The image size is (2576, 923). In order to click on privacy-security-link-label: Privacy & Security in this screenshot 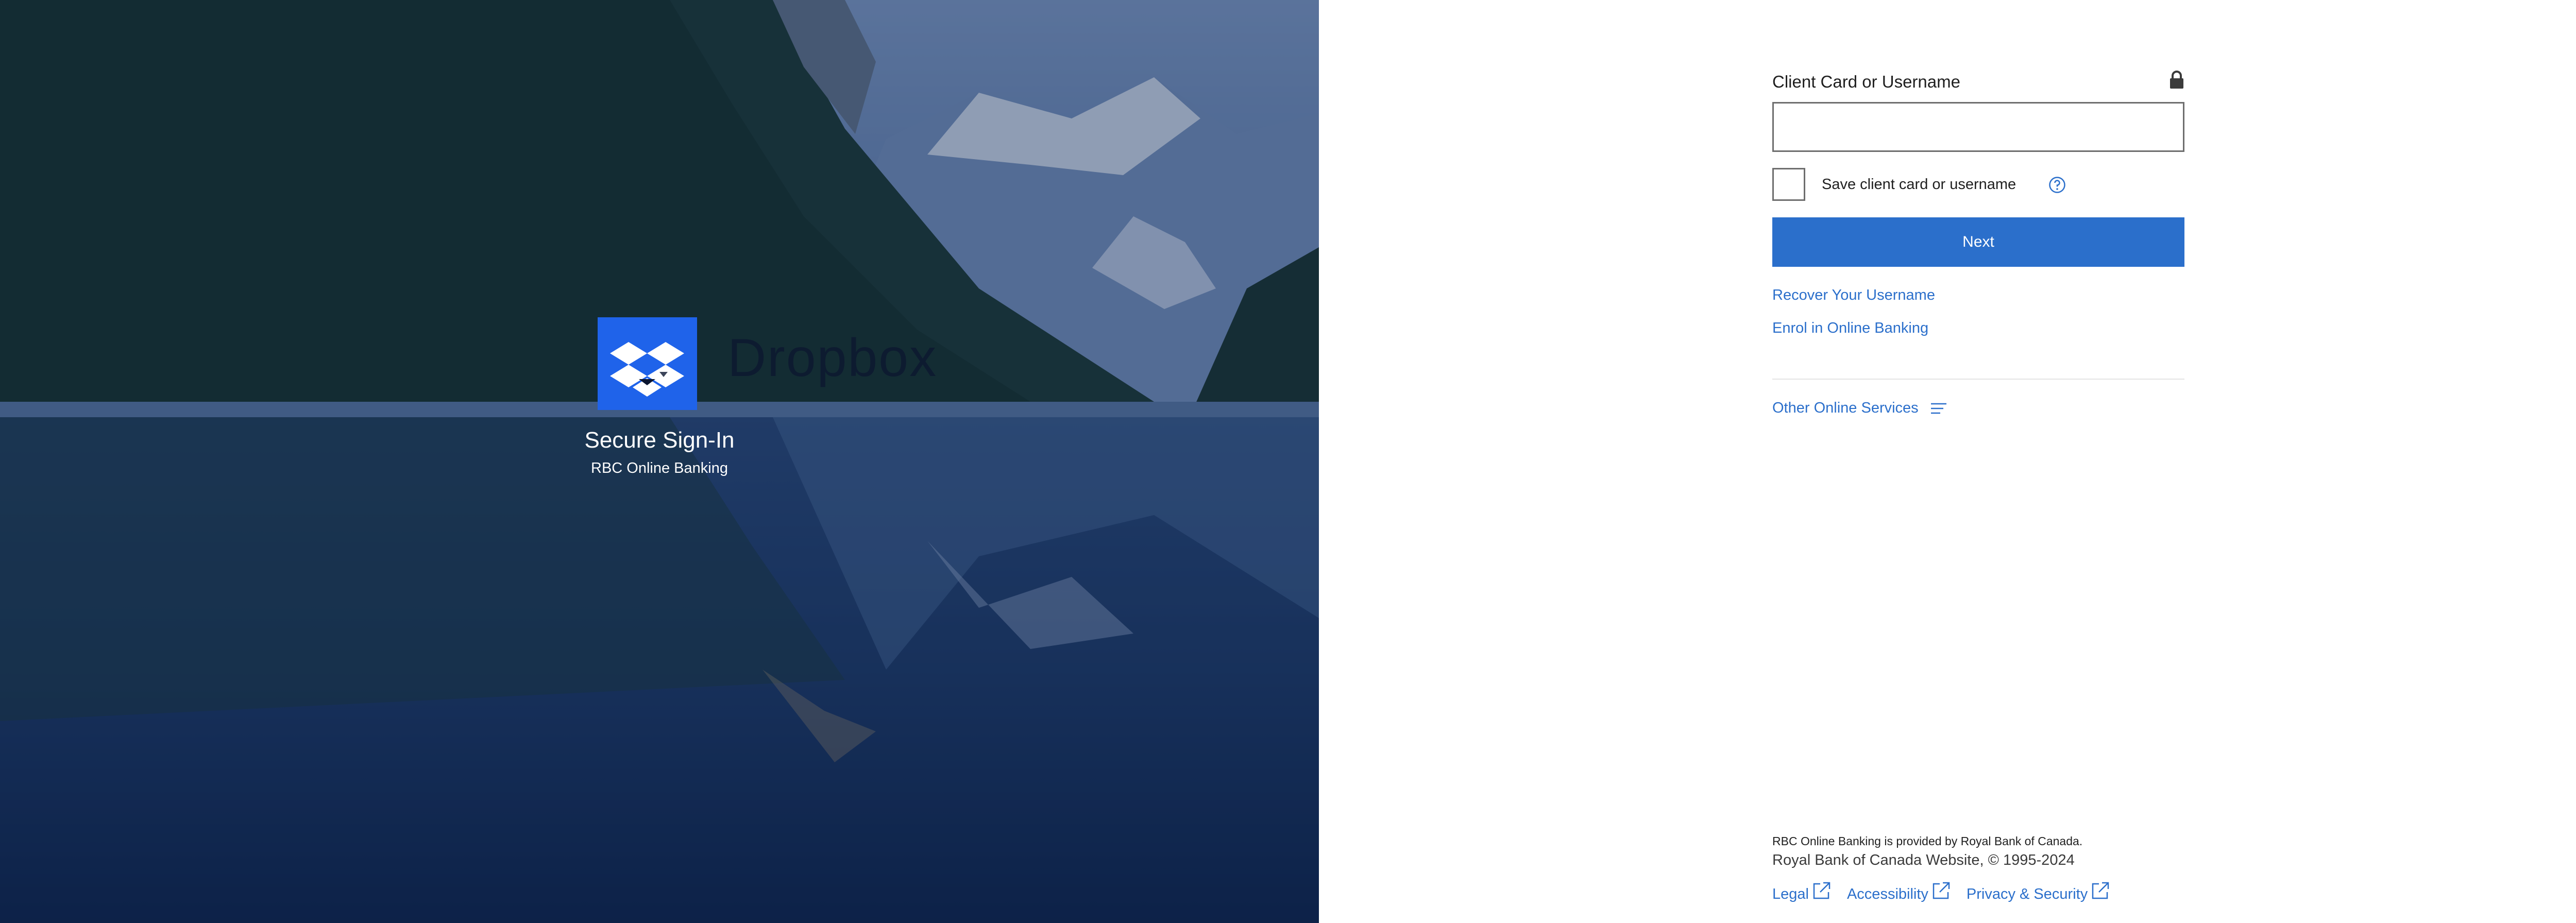, I will do `click(2027, 895)`.